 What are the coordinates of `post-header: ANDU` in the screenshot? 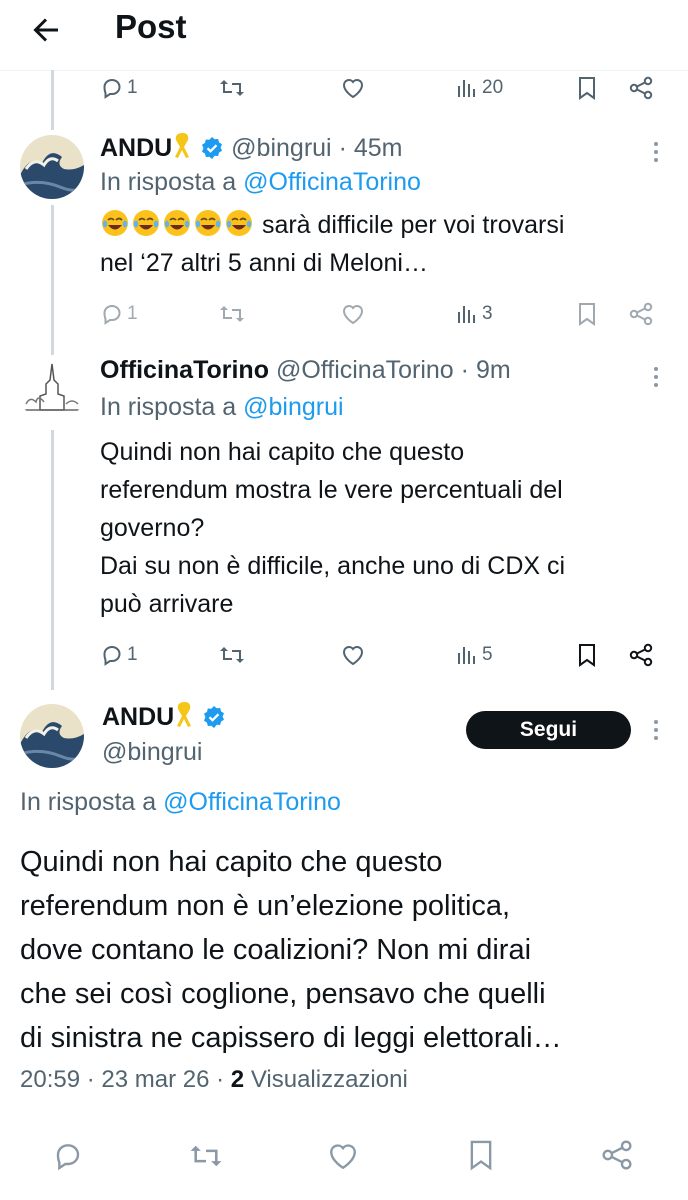 It's located at (164, 716).